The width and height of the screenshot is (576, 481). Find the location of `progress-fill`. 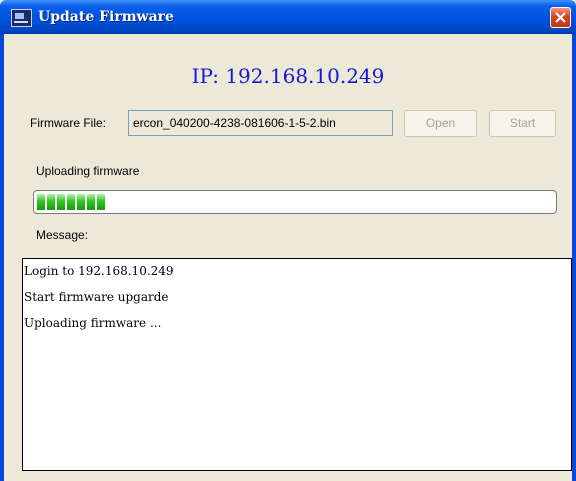

progress-fill is located at coordinates (72, 202).